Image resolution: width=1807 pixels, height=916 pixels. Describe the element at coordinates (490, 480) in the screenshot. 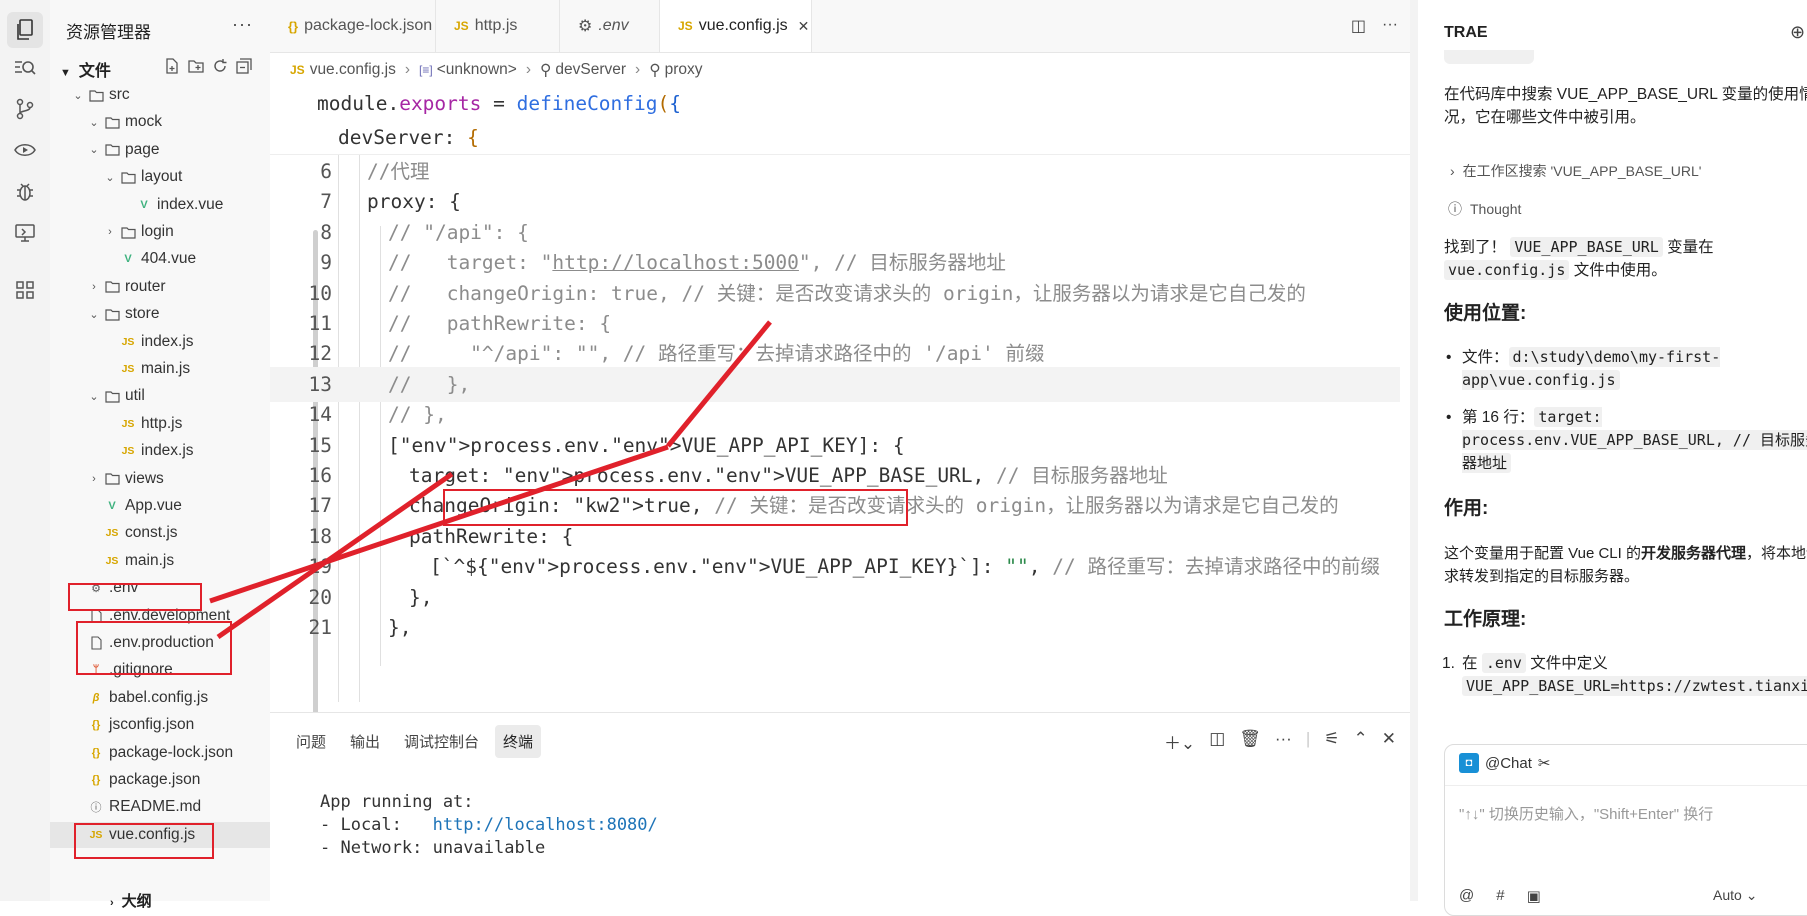

I see `annotation-lines` at that location.